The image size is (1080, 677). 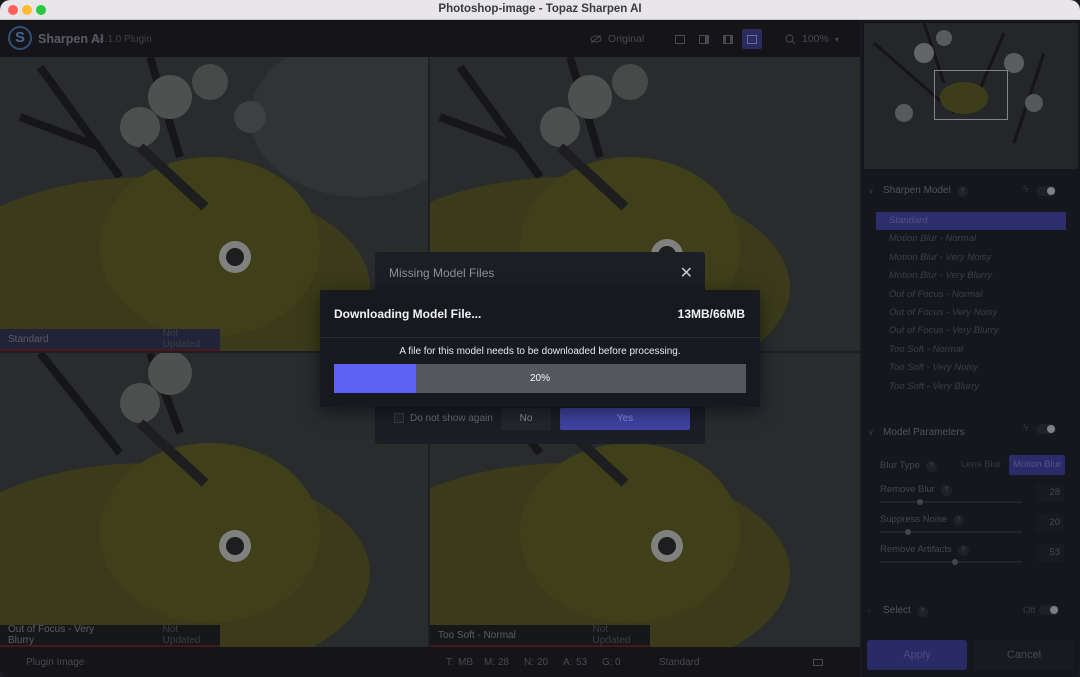 What do you see at coordinates (568, 662) in the screenshot?
I see `status-a-label: A:` at bounding box center [568, 662].